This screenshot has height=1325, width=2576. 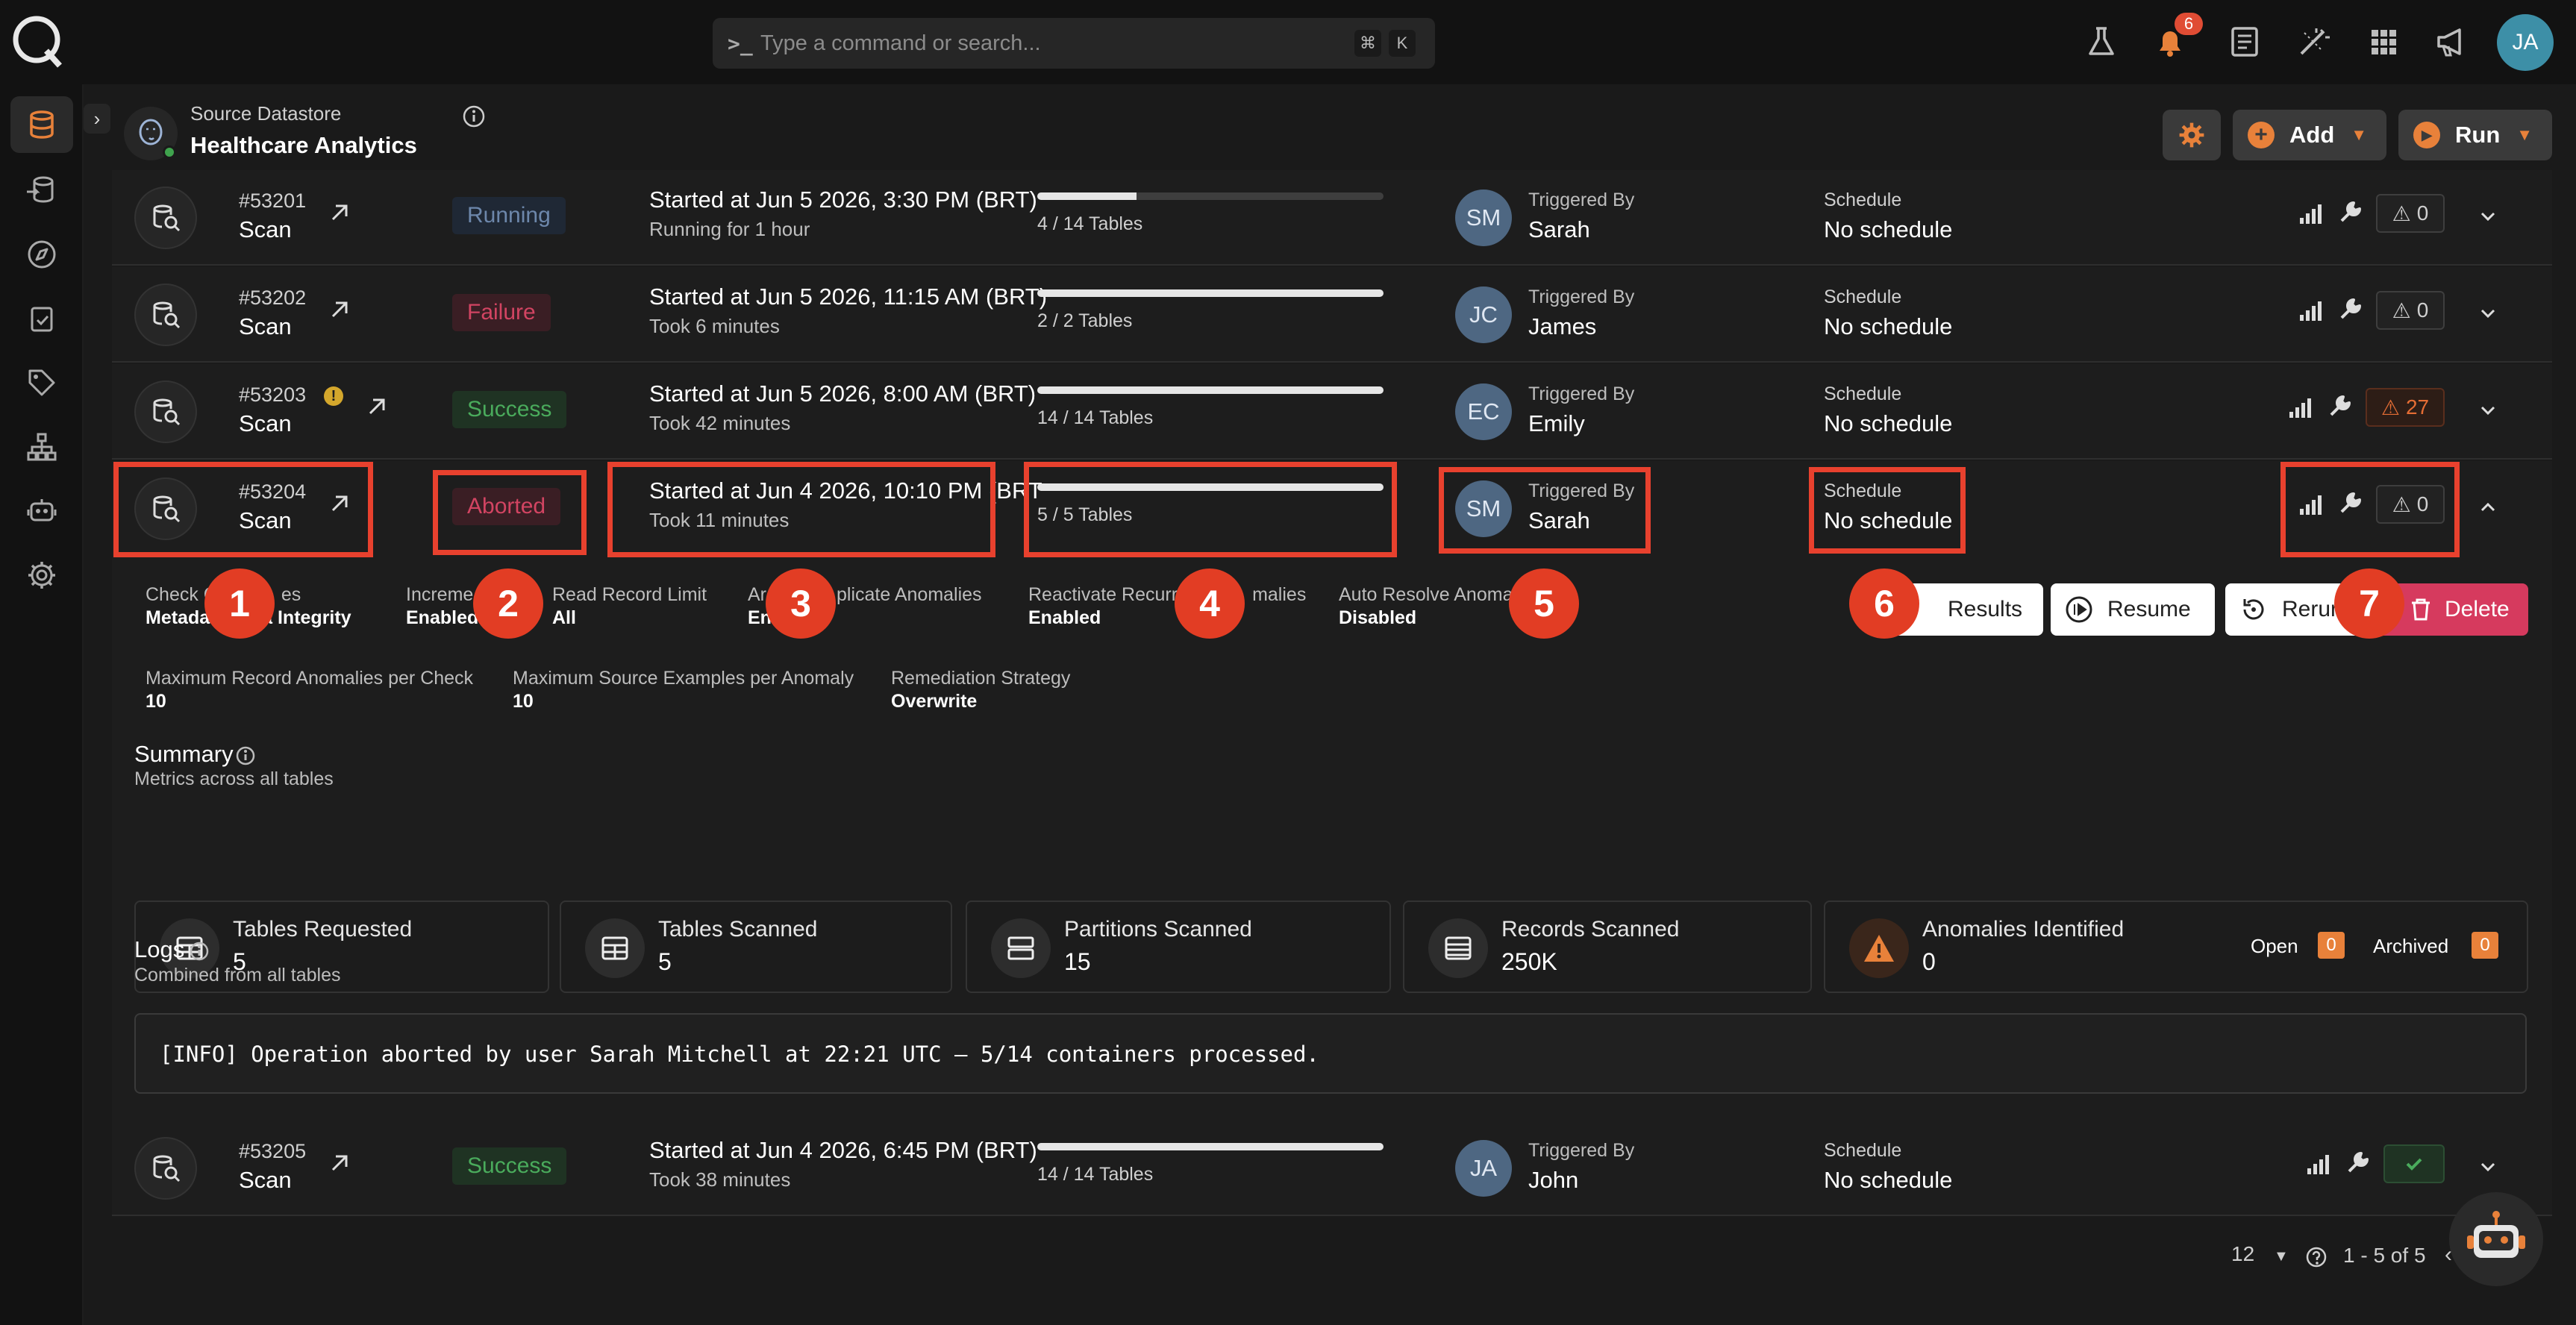 What do you see at coordinates (2488, 507) in the screenshot?
I see `chevron-up-icon` at bounding box center [2488, 507].